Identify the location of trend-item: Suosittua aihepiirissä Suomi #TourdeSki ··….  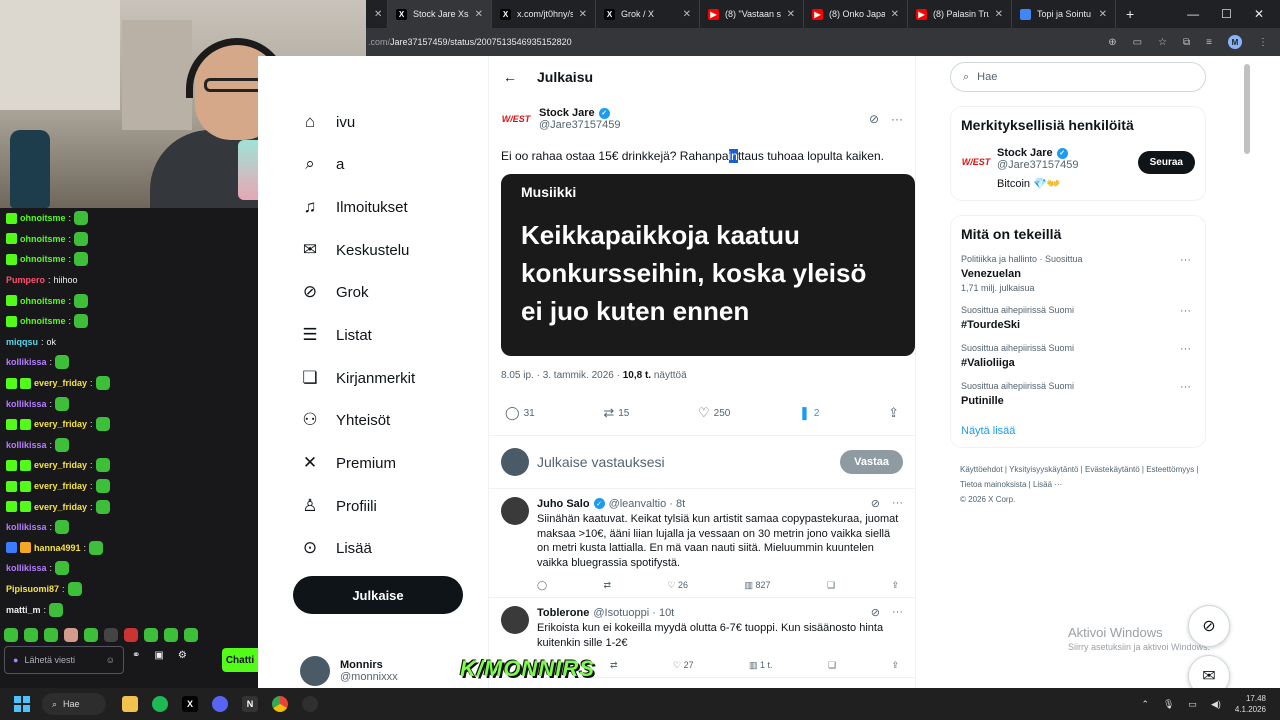
(1078, 318).